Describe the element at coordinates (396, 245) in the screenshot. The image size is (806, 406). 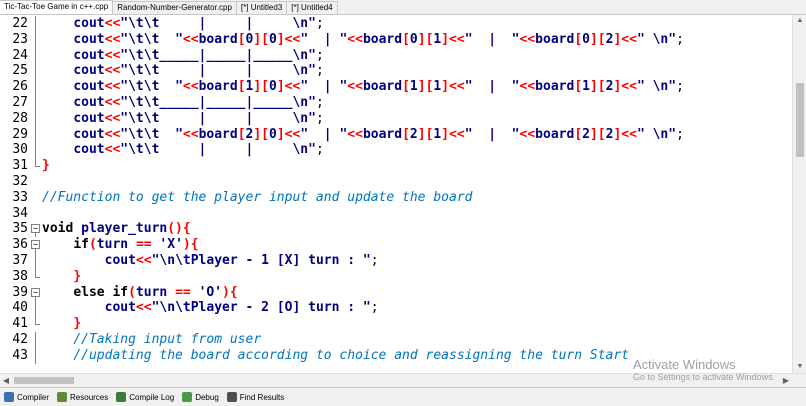
I see `code-line: 36− if(turn == 'X'){` at that location.